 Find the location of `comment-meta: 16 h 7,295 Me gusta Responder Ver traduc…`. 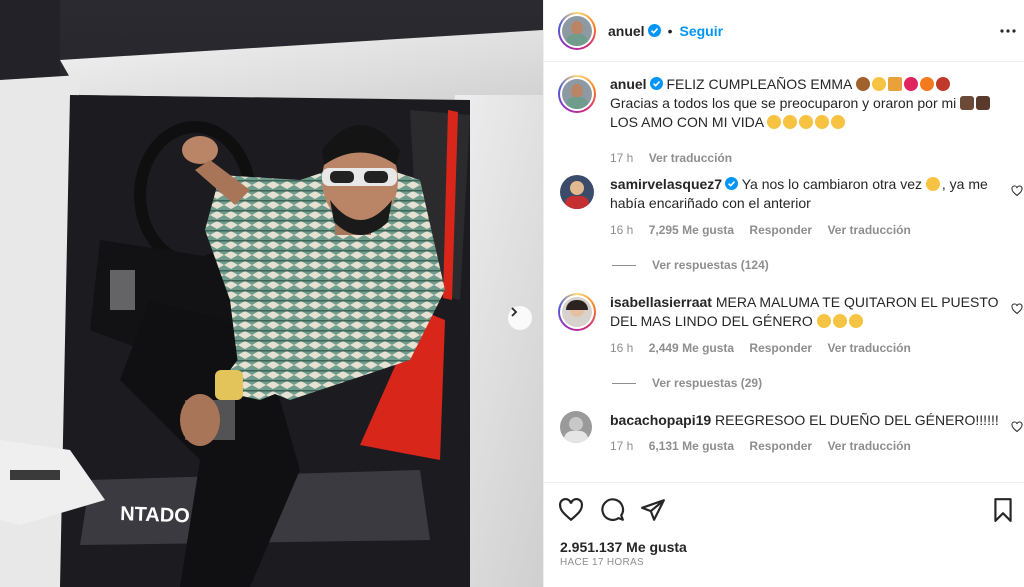

comment-meta: 16 h 7,295 Me gusta Responder Ver traduc… is located at coordinates (766, 230).